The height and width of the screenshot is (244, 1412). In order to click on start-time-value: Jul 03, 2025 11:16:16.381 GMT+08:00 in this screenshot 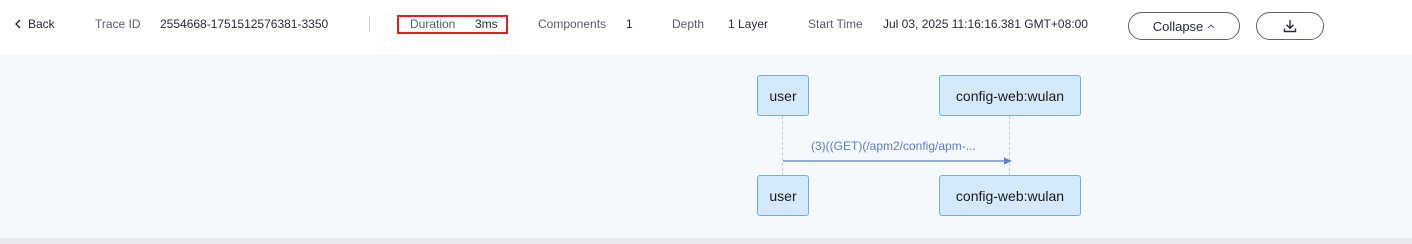, I will do `click(985, 24)`.